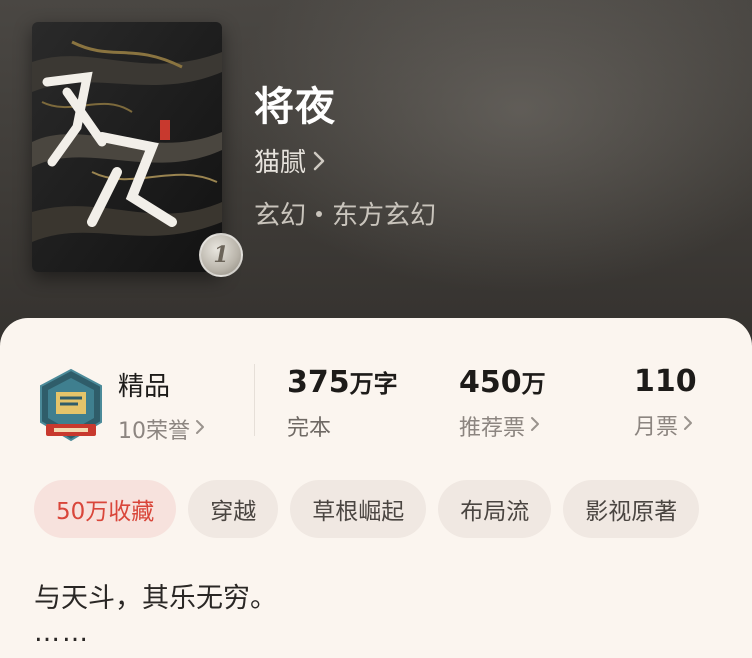 This screenshot has width=752, height=658. I want to click on monthly-number: 110, so click(665, 381).